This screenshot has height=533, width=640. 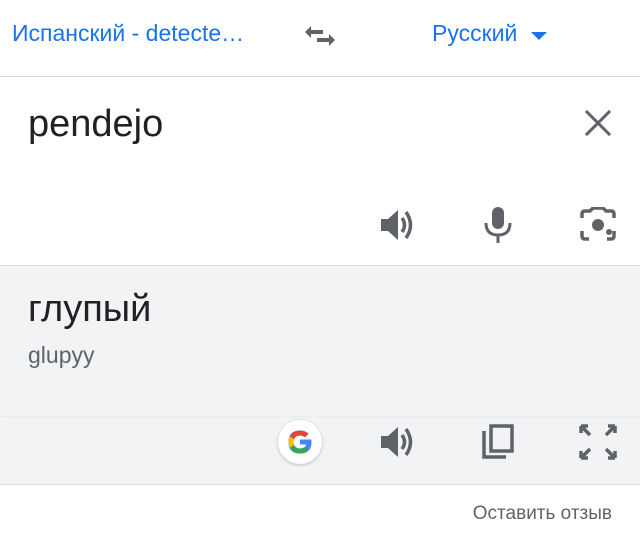 I want to click on copy-icon, so click(x=498, y=441).